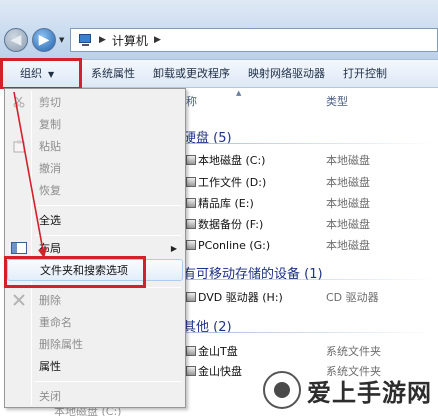 The image size is (438, 416). I want to click on system-properties-button: 系统属性, so click(113, 74).